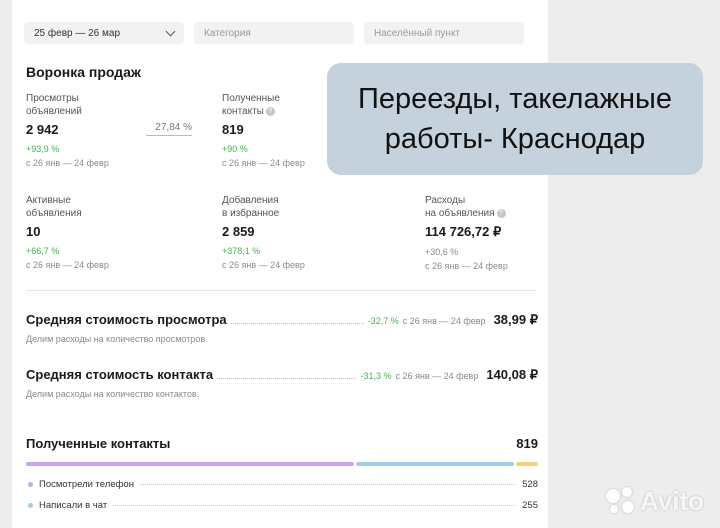  Describe the element at coordinates (233, 129) in the screenshot. I see `metric-value: 819` at that location.